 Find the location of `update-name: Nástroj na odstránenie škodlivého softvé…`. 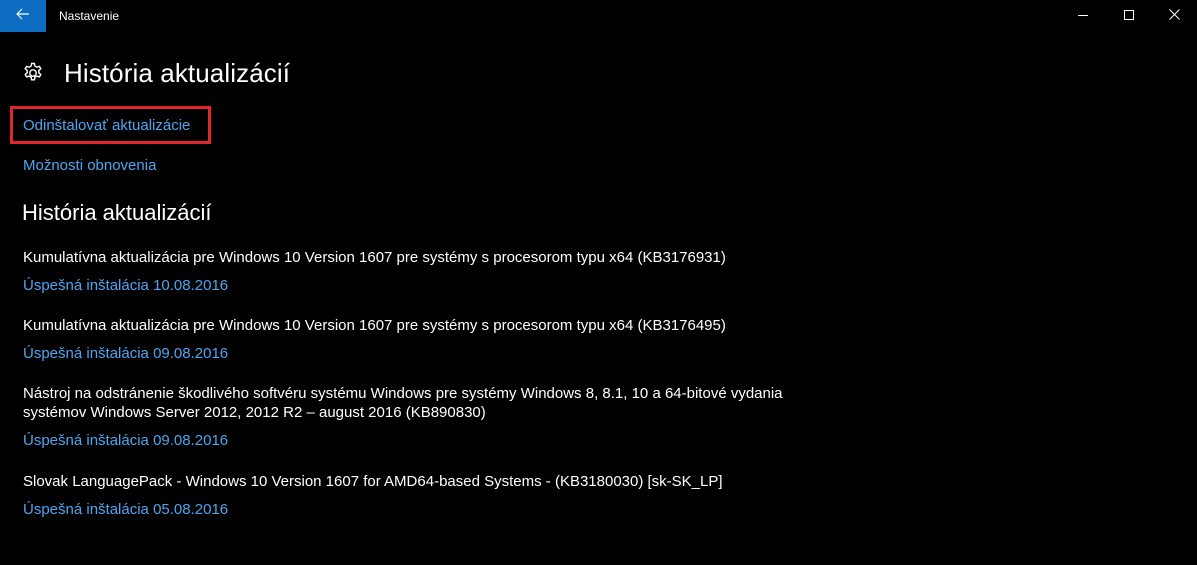

update-name: Nástroj na odstránenie škodlivého softvé… is located at coordinates (403, 403).